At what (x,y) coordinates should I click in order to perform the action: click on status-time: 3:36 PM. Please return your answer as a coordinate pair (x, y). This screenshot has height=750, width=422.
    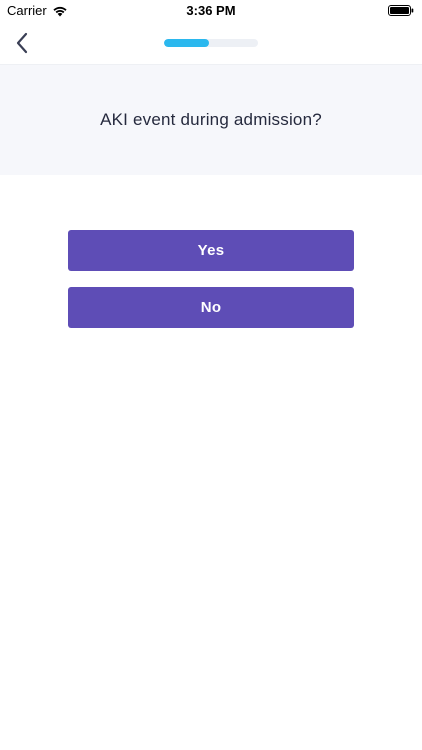
    Looking at the image, I should click on (211, 10).